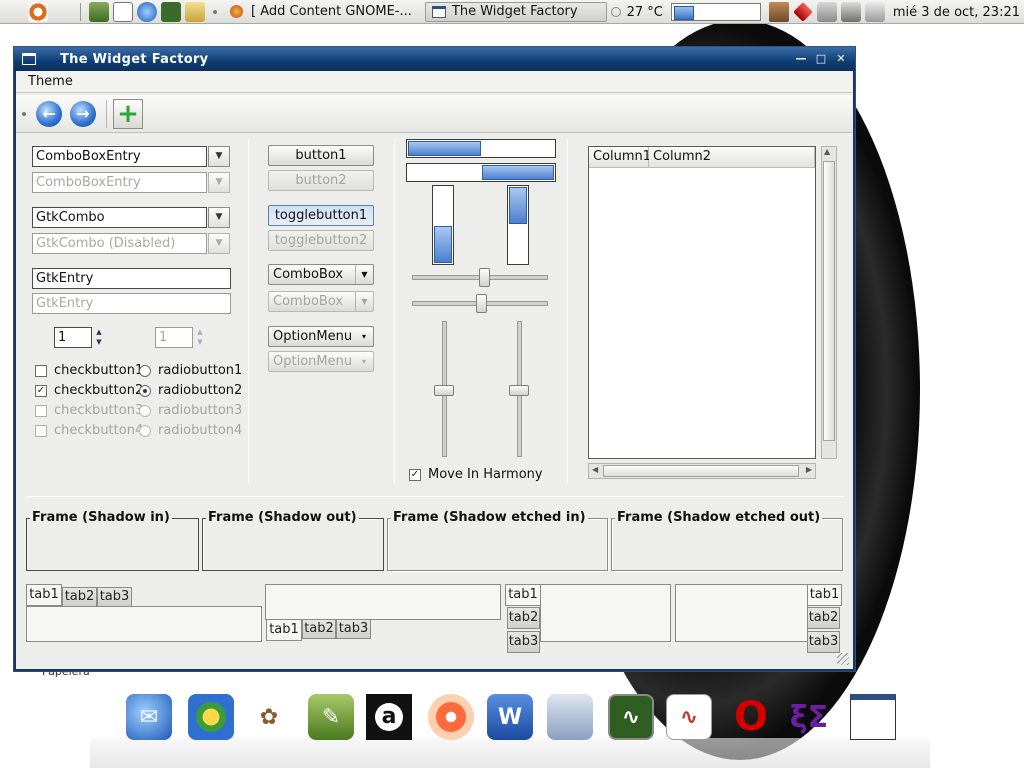  I want to click on vprogress-left, so click(443, 225).